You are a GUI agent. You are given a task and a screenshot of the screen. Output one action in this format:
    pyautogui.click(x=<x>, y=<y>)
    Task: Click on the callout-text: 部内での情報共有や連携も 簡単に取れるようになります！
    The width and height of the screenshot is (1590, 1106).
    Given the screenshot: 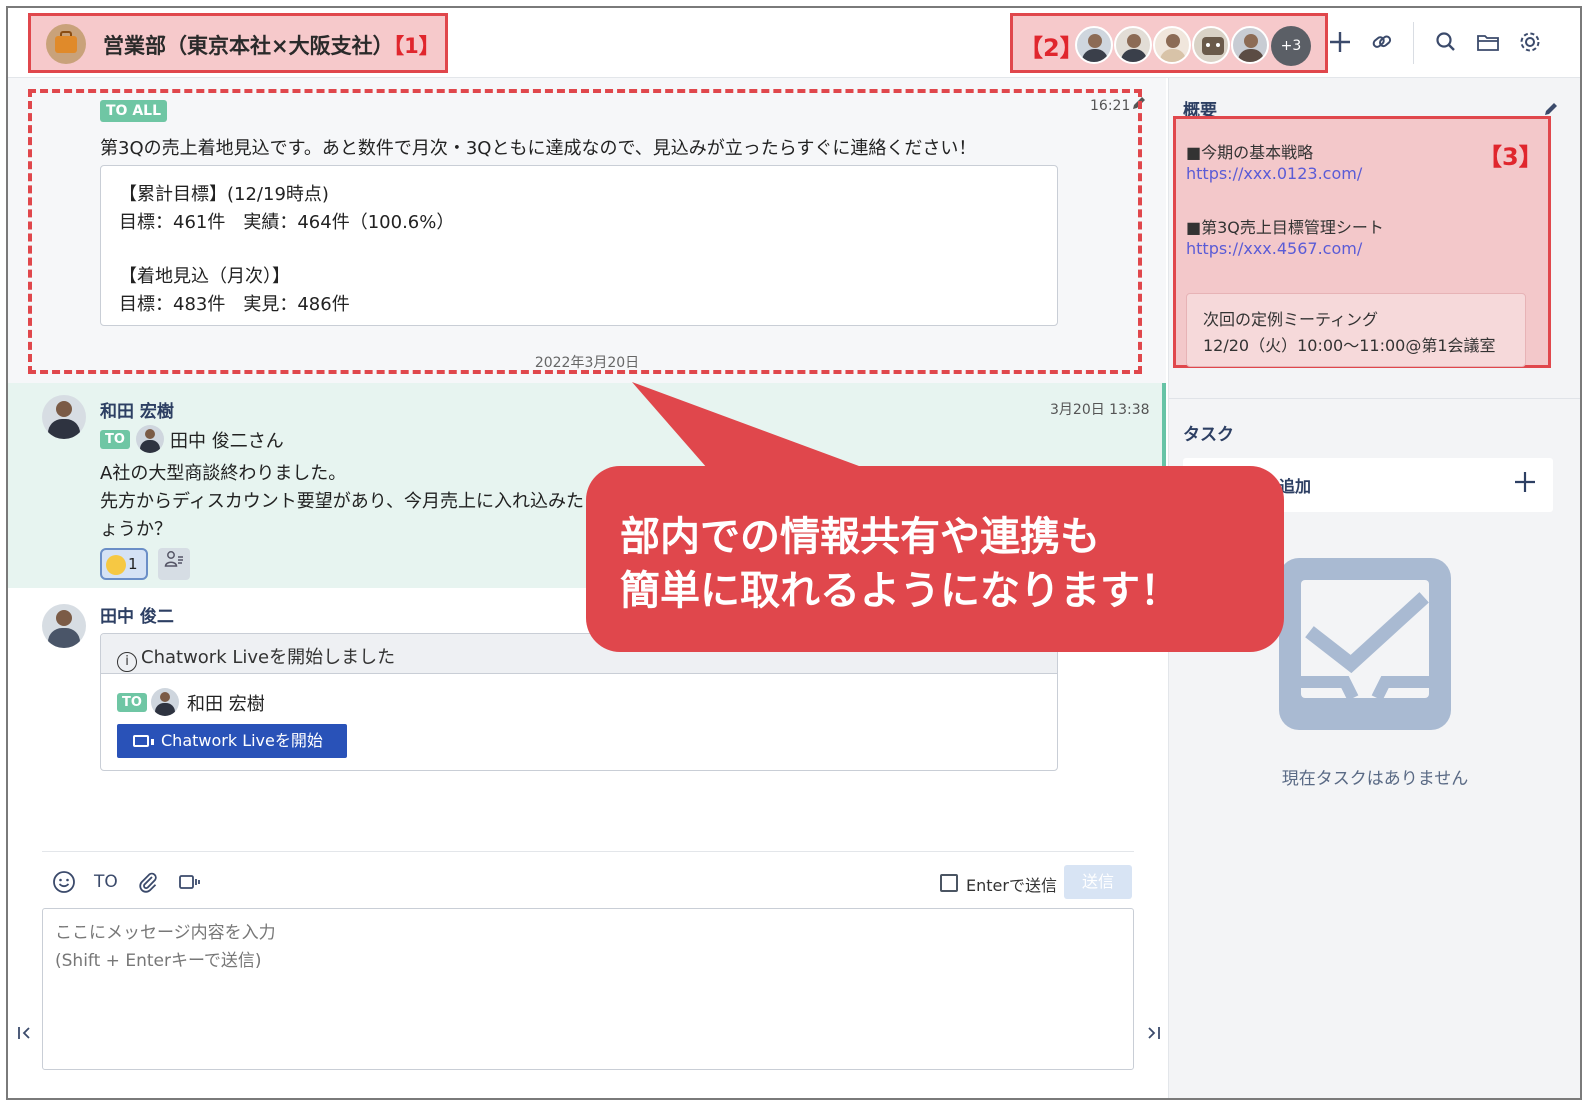 What is the action you would take?
    pyautogui.click(x=900, y=564)
    